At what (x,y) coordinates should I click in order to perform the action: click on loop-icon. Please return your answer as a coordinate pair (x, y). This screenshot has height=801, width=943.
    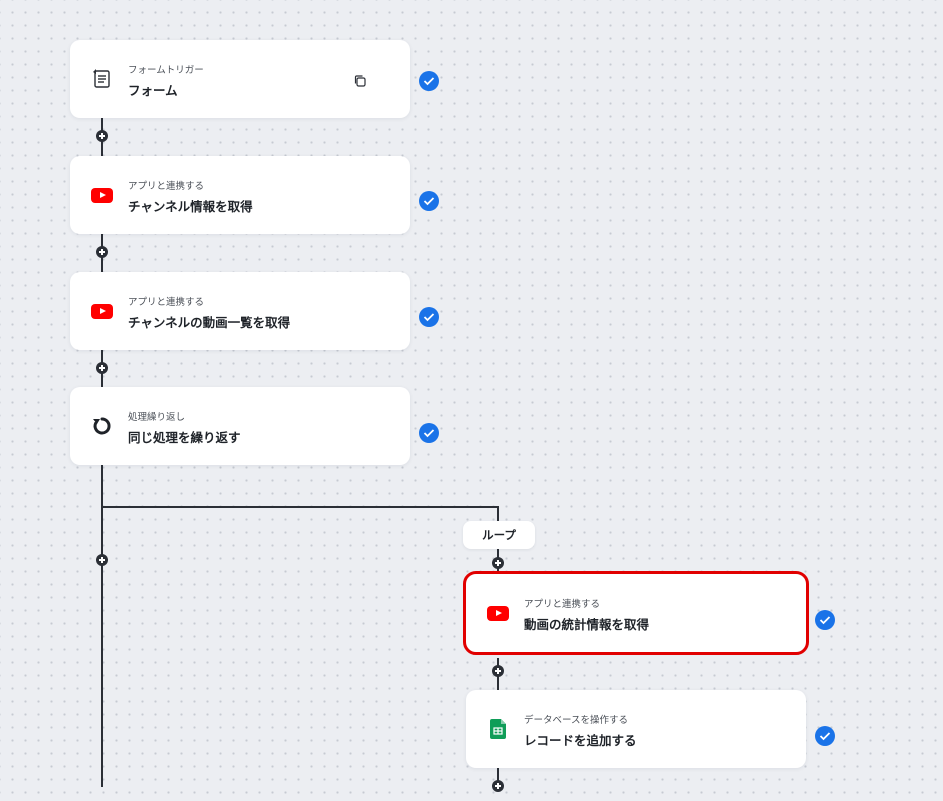
    Looking at the image, I should click on (102, 426).